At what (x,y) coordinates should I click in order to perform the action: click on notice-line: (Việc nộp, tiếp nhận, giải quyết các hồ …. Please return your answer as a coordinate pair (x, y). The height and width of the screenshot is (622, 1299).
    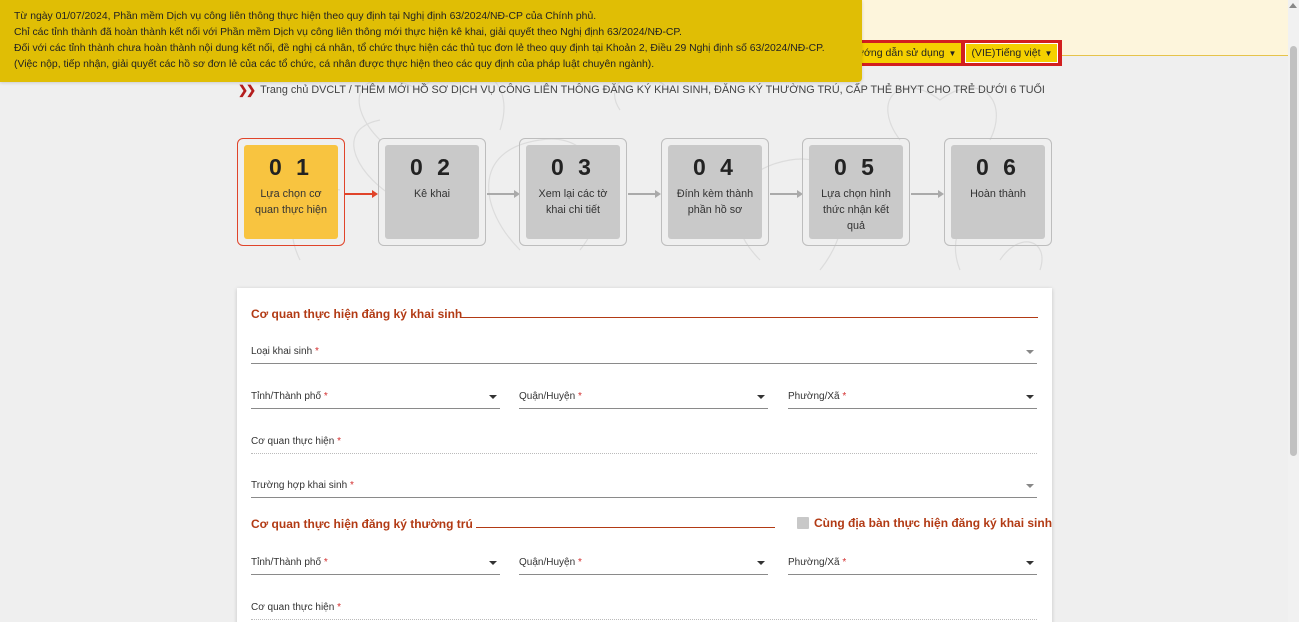
    Looking at the image, I should click on (334, 64).